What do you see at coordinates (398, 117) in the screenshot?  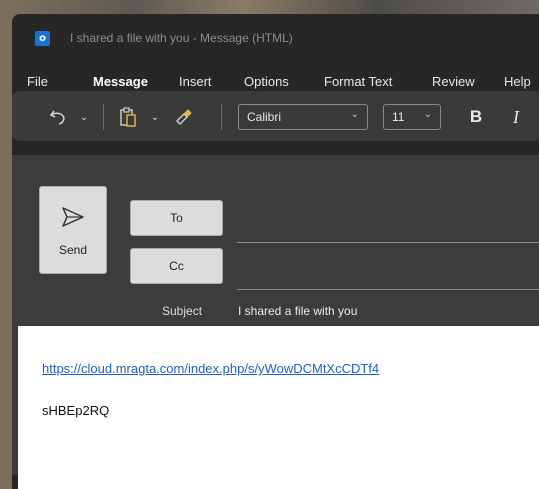 I see `font-size-value: 11` at bounding box center [398, 117].